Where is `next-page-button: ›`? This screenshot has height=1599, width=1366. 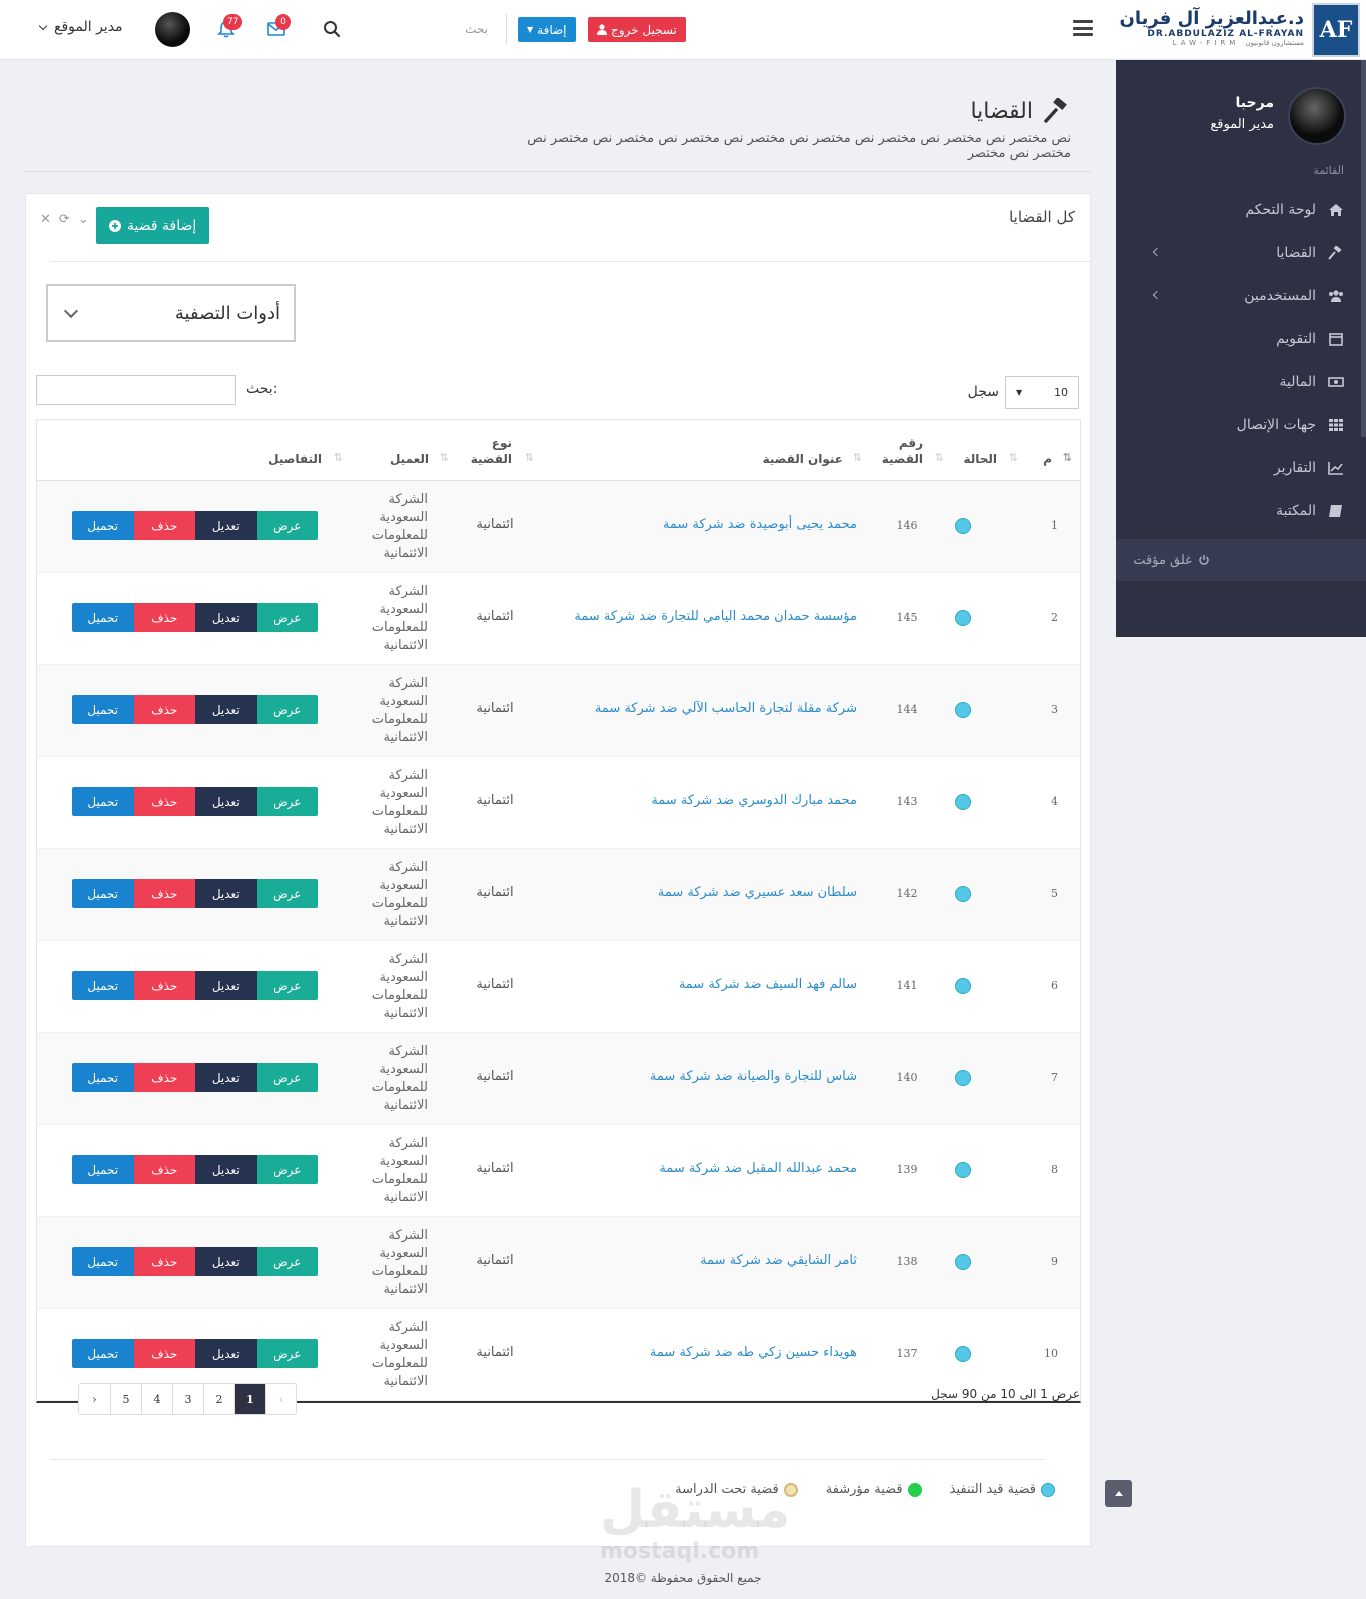
next-page-button: › is located at coordinates (94, 1399).